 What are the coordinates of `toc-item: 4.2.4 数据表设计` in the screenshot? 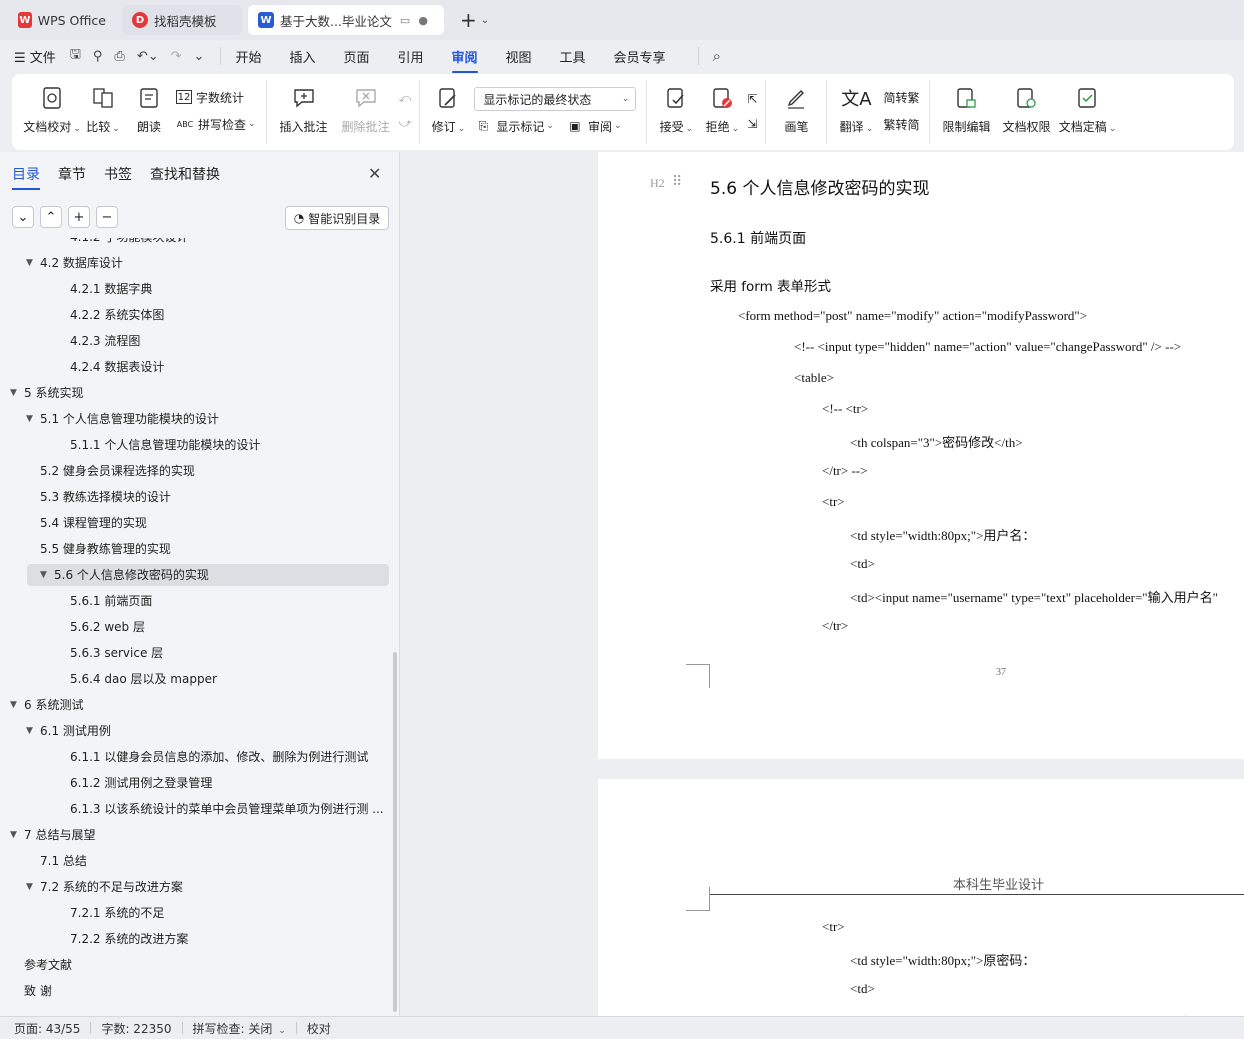 It's located at (117, 367).